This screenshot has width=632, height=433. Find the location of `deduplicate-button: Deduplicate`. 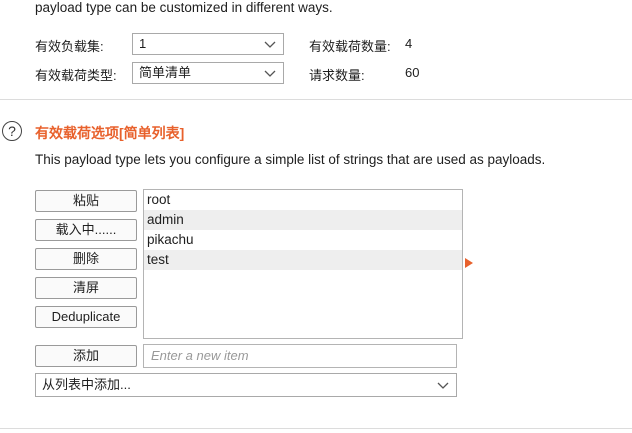

deduplicate-button: Deduplicate is located at coordinates (86, 317).